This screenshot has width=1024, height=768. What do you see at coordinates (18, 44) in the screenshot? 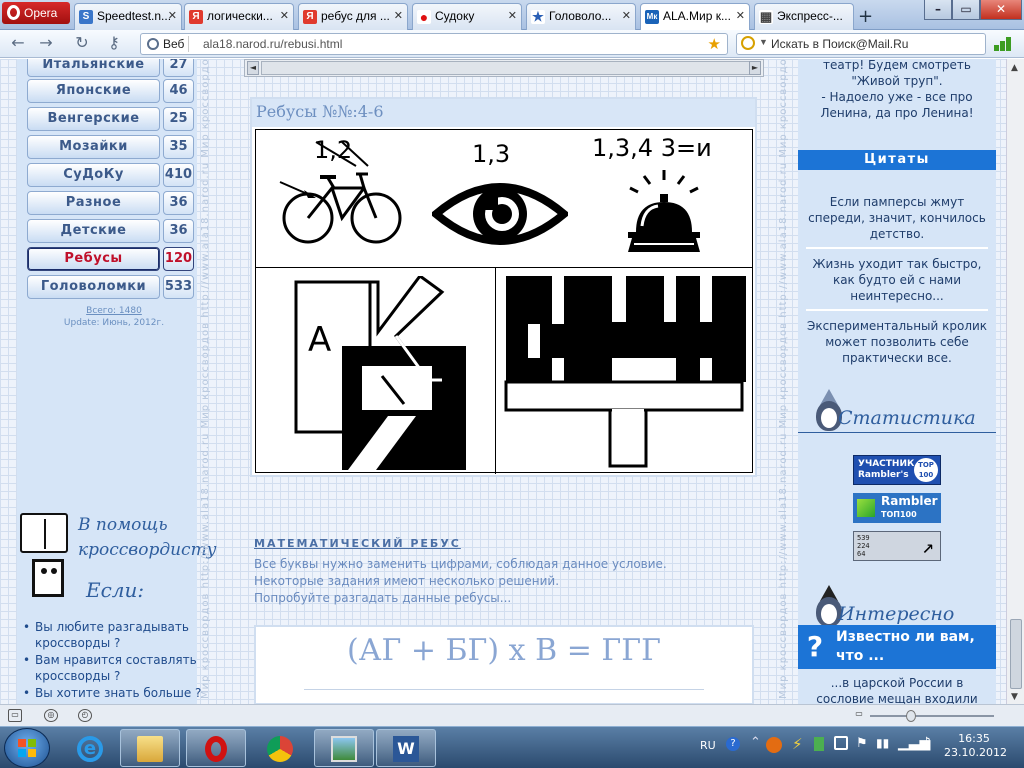
I see `back-arrow-icon: ←` at bounding box center [18, 44].